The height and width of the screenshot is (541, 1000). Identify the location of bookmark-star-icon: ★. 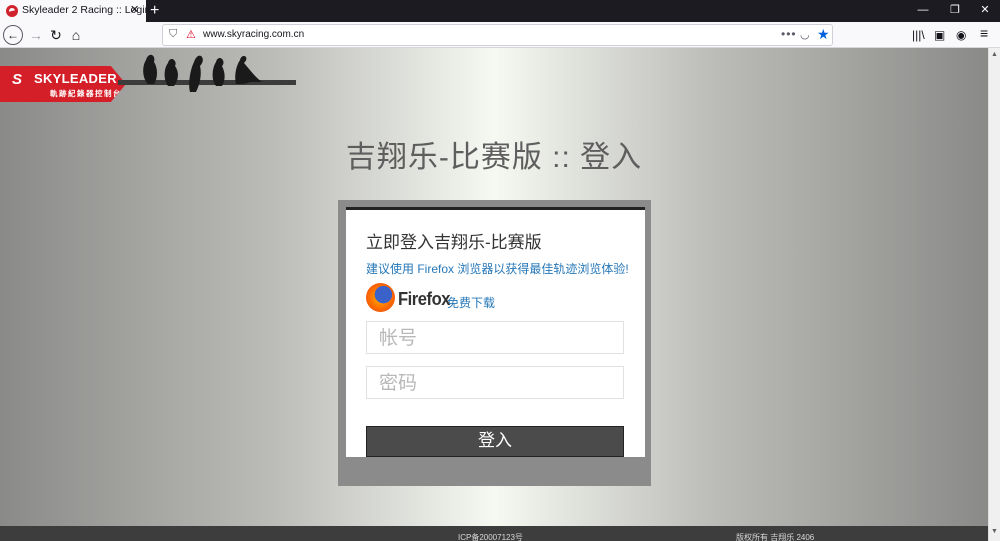
(823, 34).